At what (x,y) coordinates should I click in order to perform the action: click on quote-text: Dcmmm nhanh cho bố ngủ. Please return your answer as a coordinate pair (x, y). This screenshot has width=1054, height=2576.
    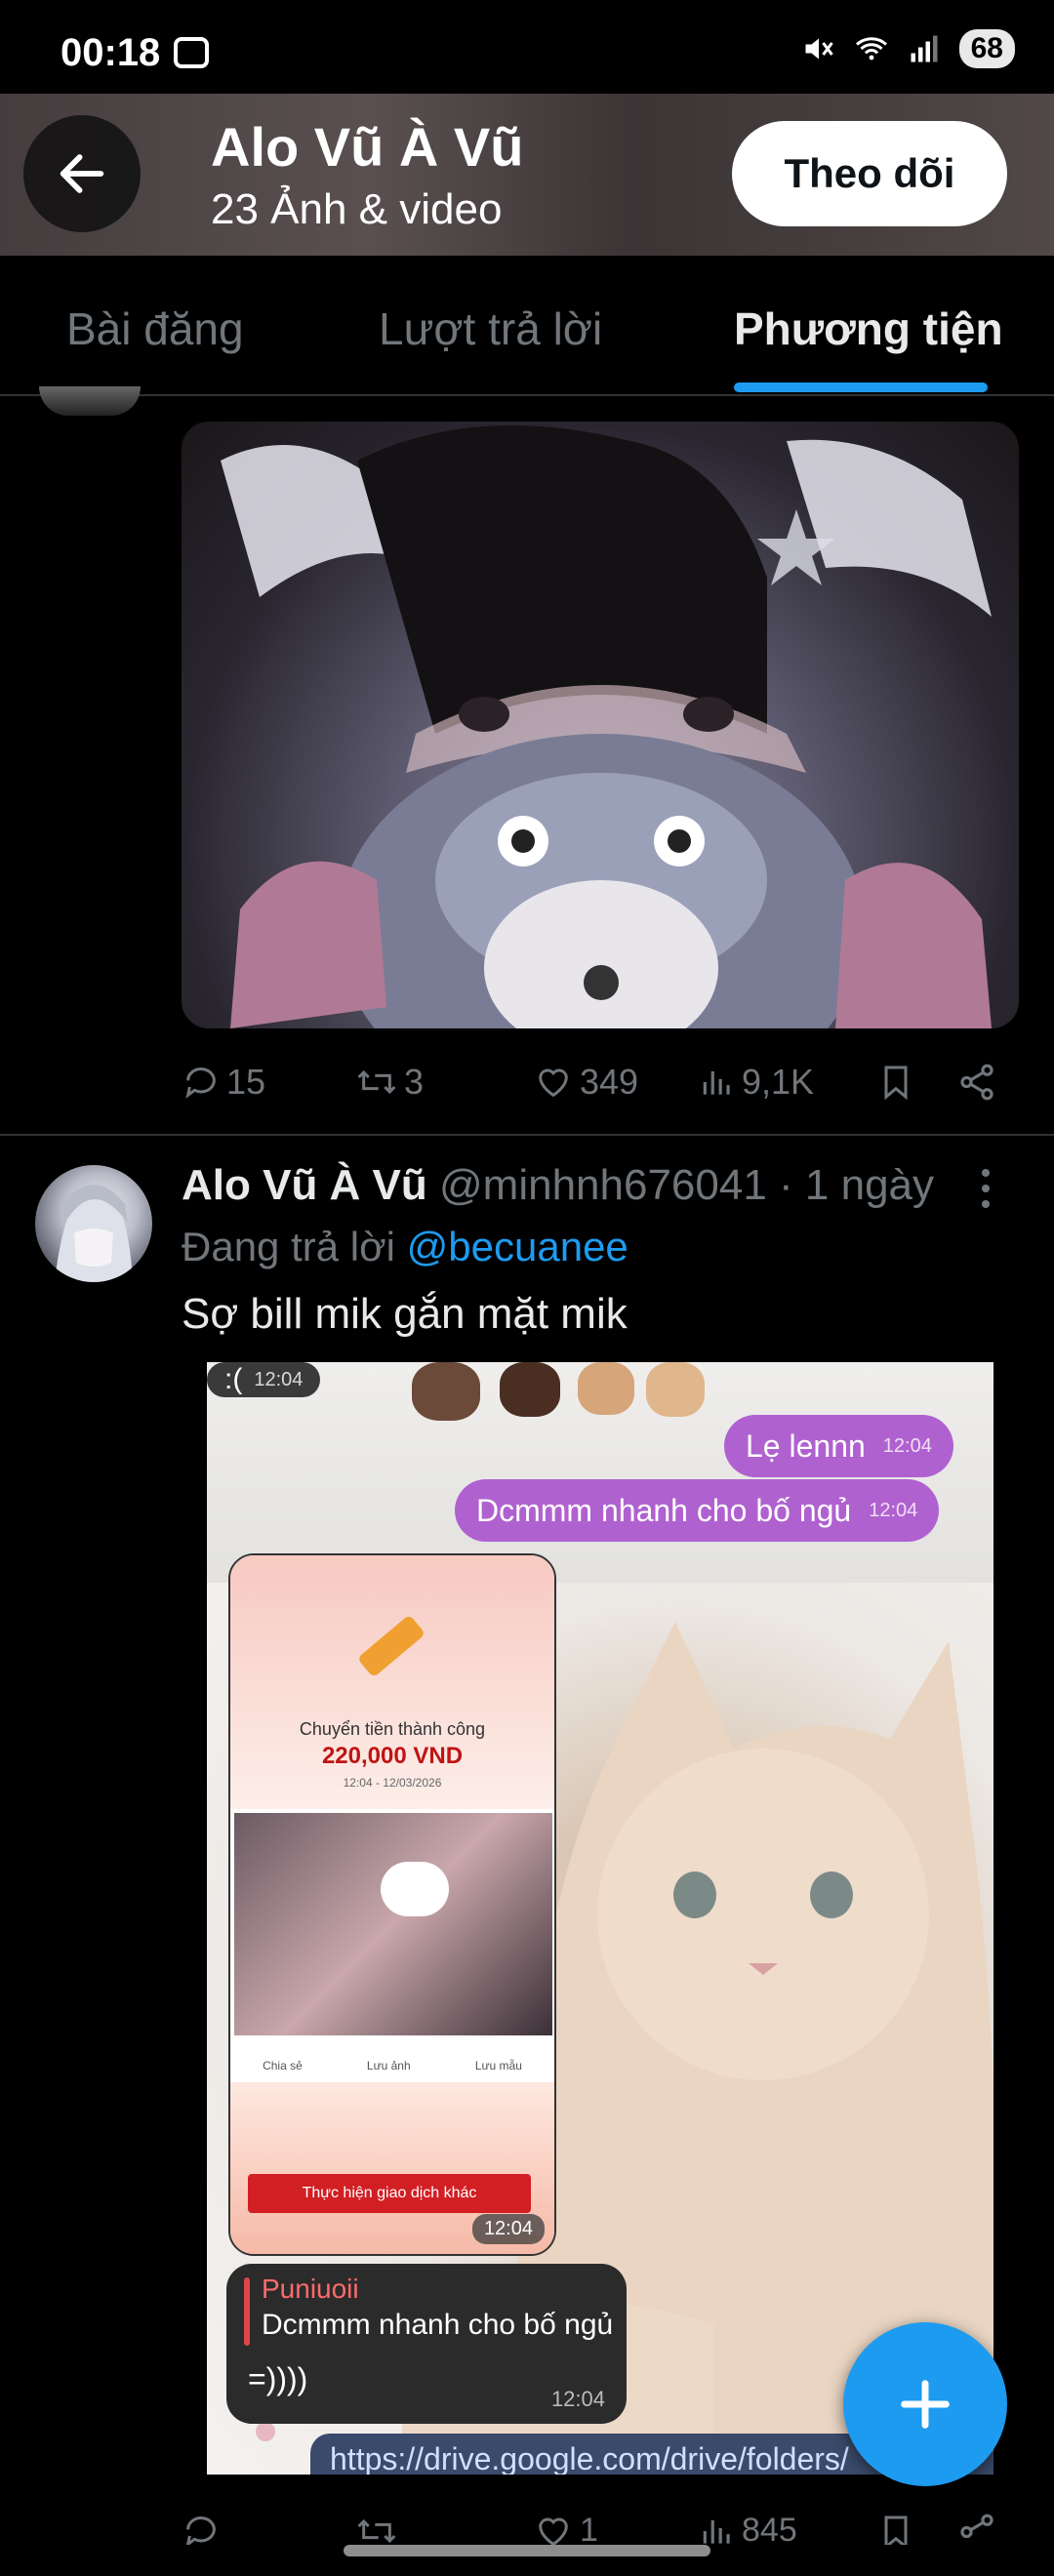
    Looking at the image, I should click on (438, 2325).